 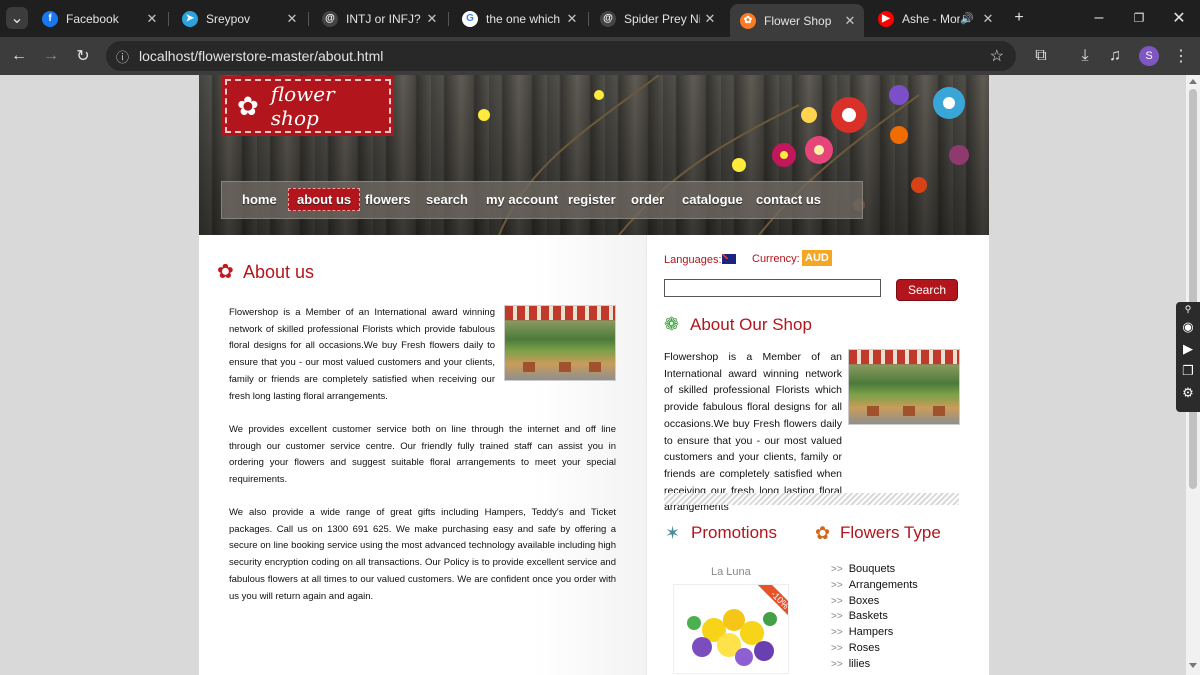 I want to click on tab-title: Facebook, so click(x=92, y=18).